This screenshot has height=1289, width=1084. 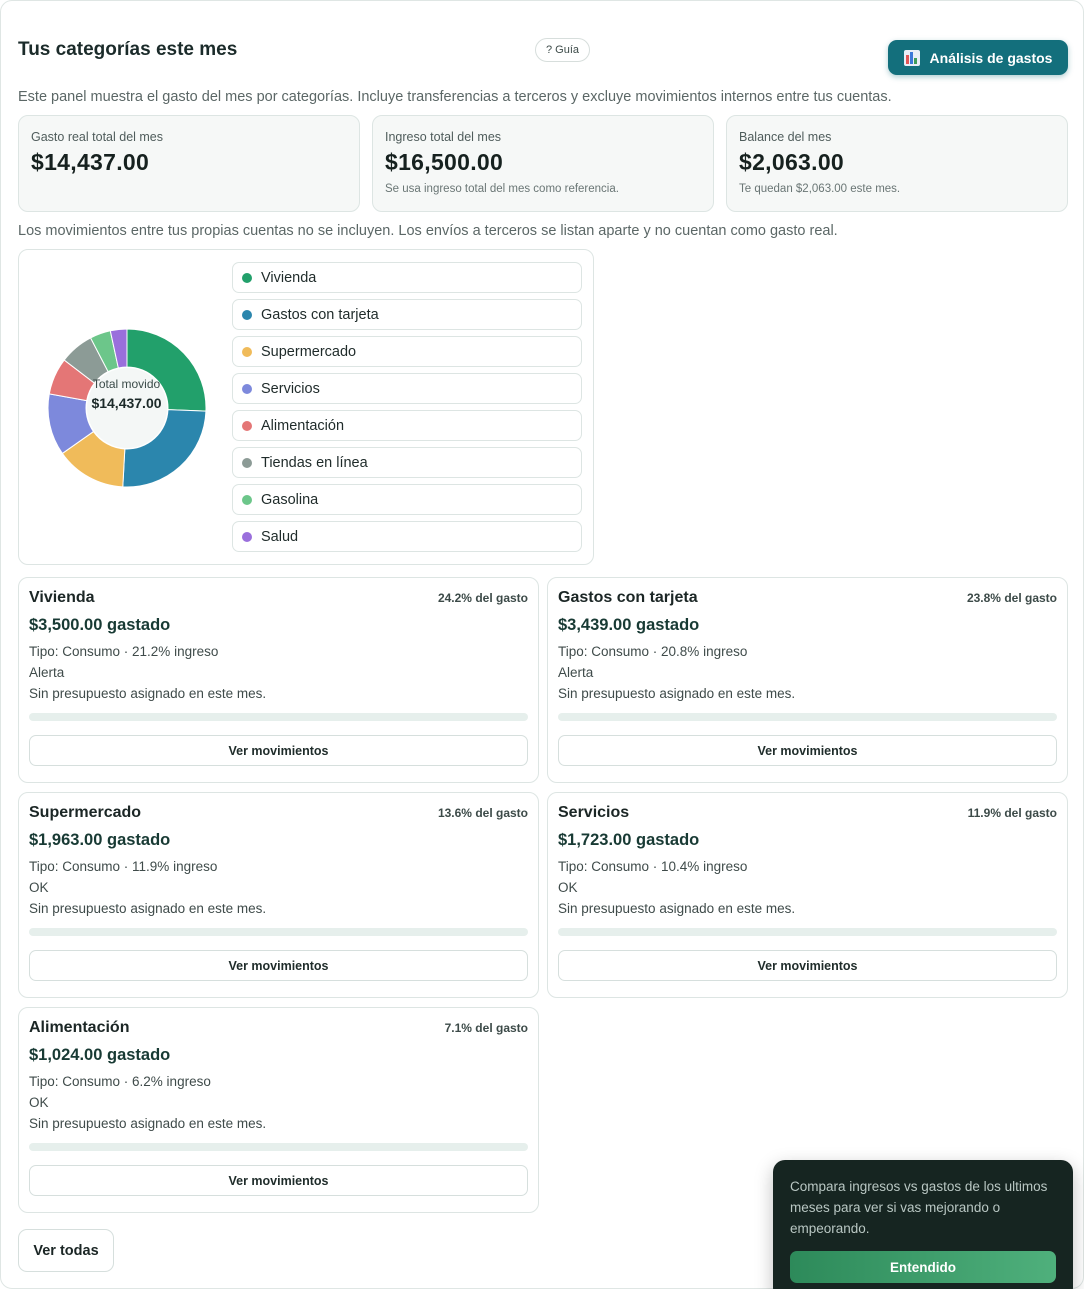 What do you see at coordinates (123, 866) in the screenshot?
I see `category-type: Tipo: Consumo · 11.9% ingreso` at bounding box center [123, 866].